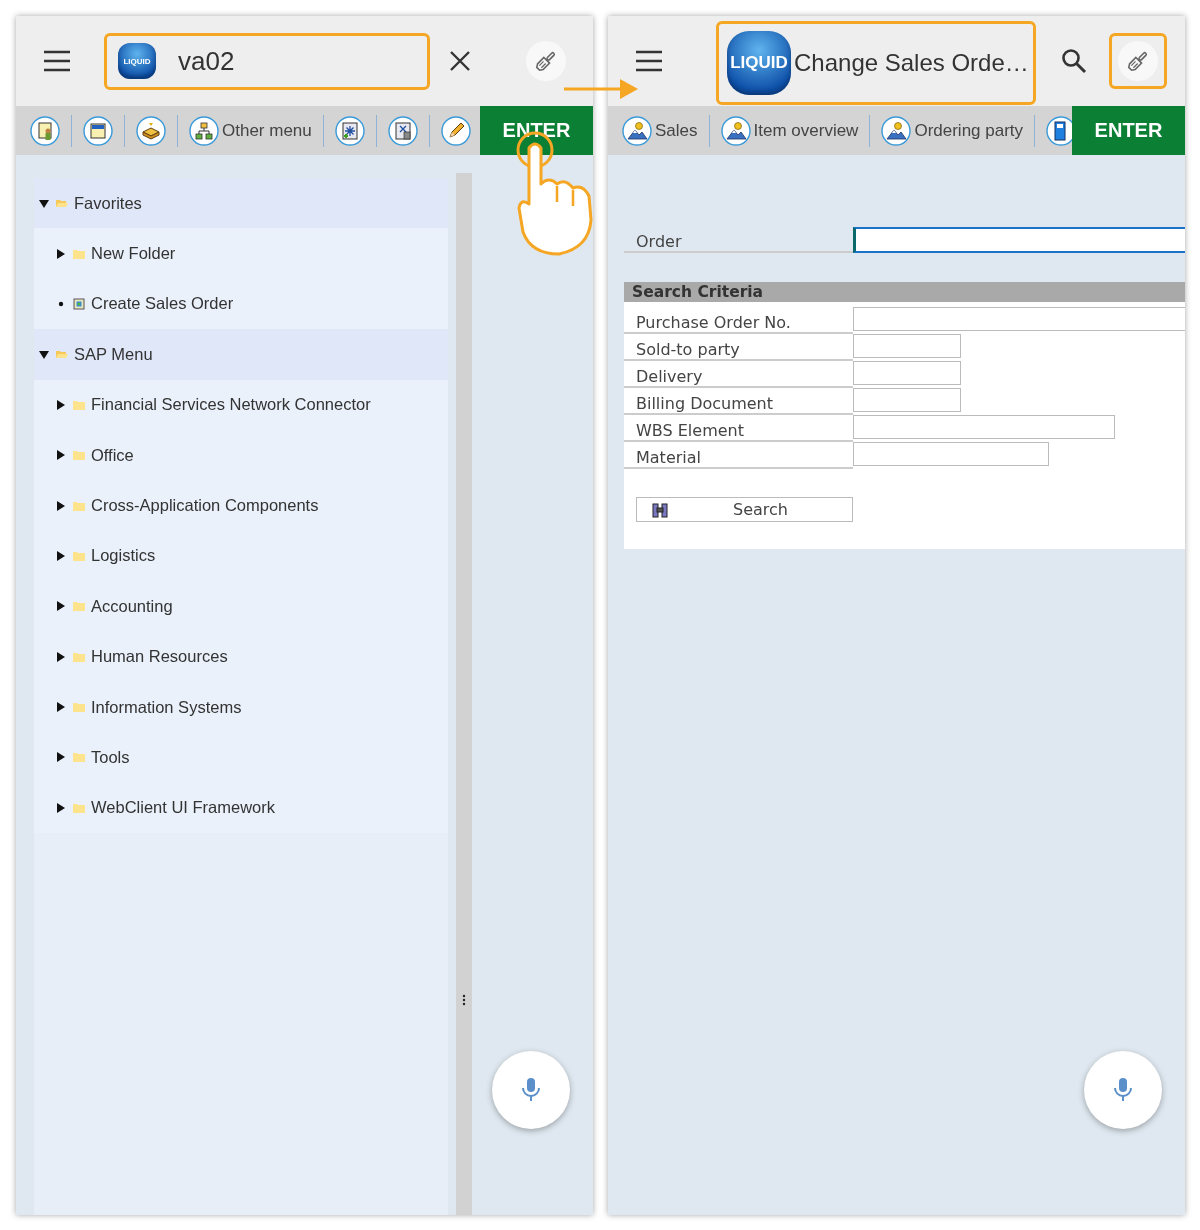 The height and width of the screenshot is (1230, 1200). I want to click on hierarchy-icon, so click(204, 130).